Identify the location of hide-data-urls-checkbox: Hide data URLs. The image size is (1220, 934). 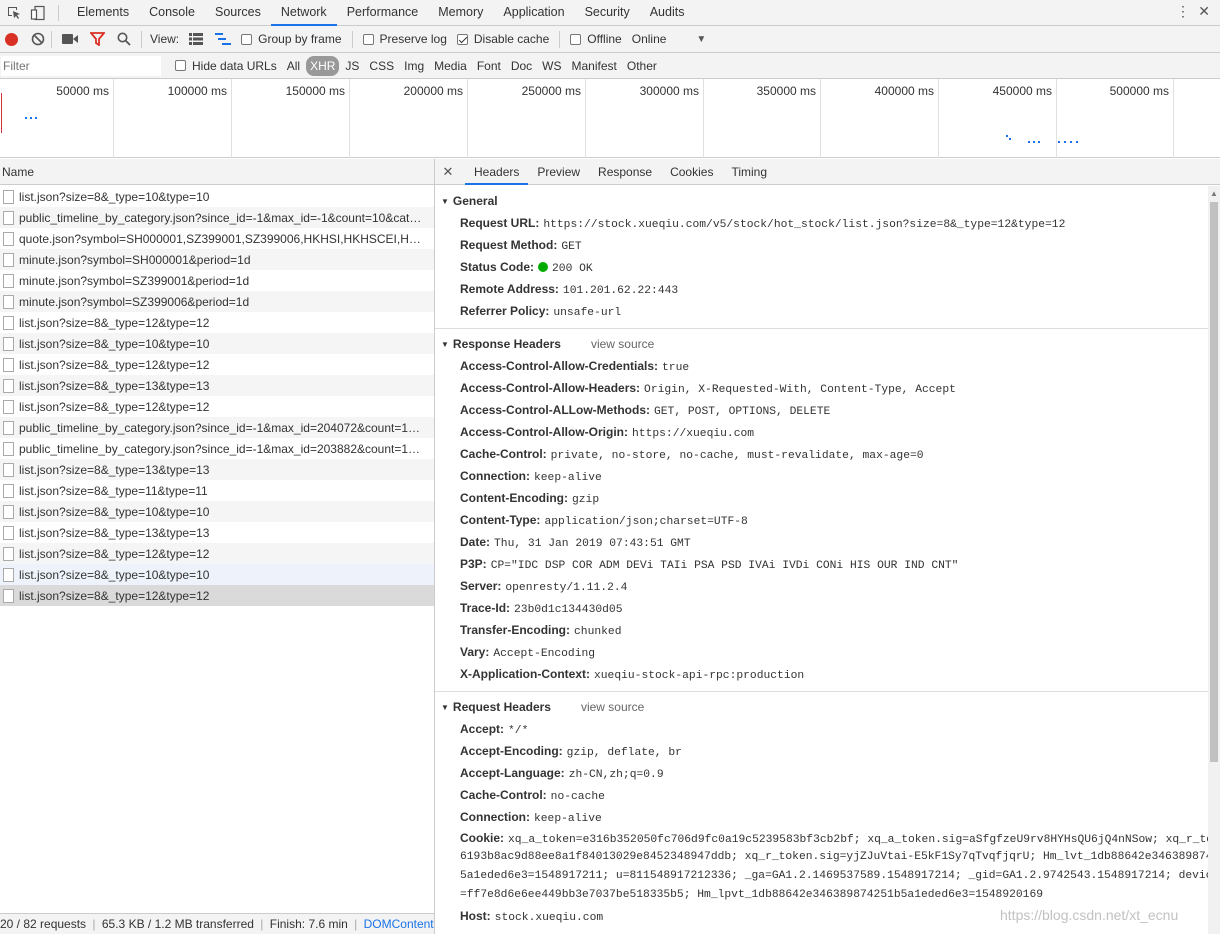
(226, 65).